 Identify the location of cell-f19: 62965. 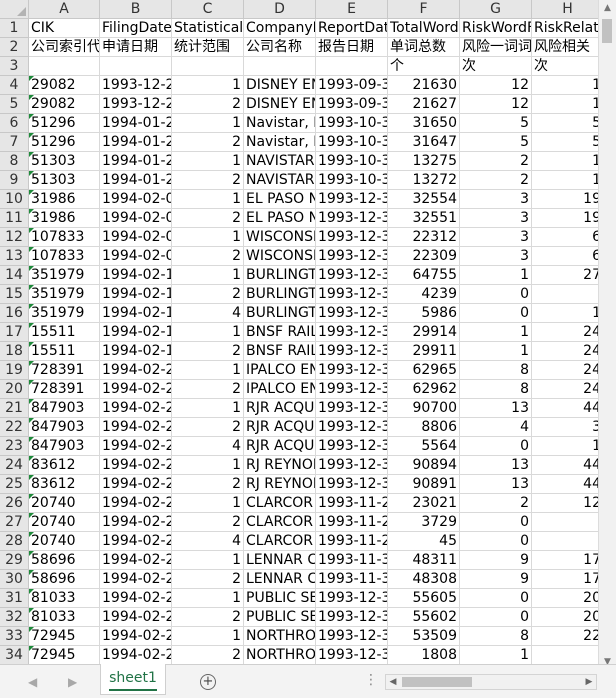
(424, 370).